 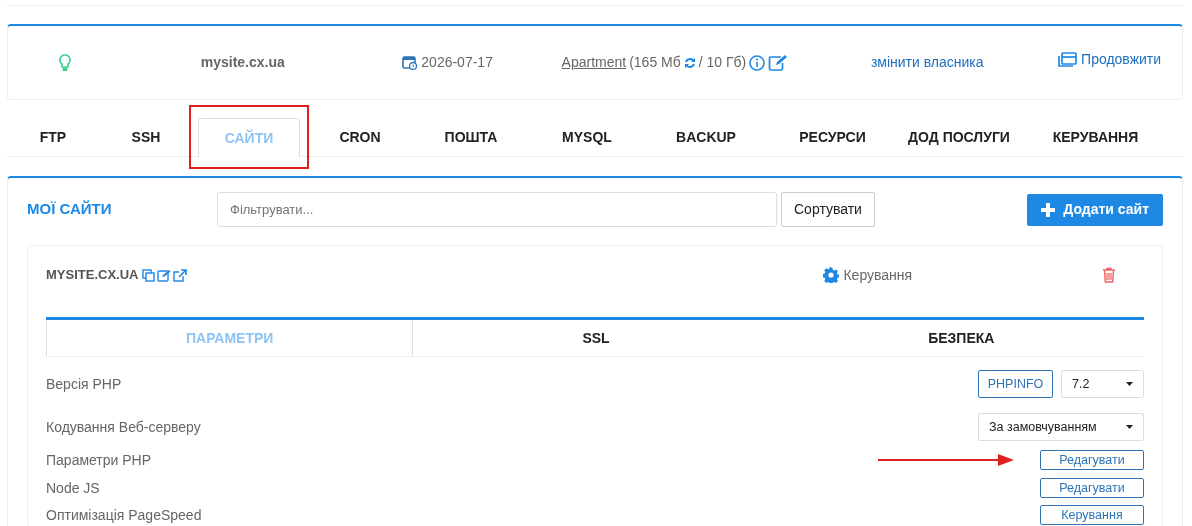 What do you see at coordinates (73, 488) in the screenshot?
I see `setting-label: Node JS` at bounding box center [73, 488].